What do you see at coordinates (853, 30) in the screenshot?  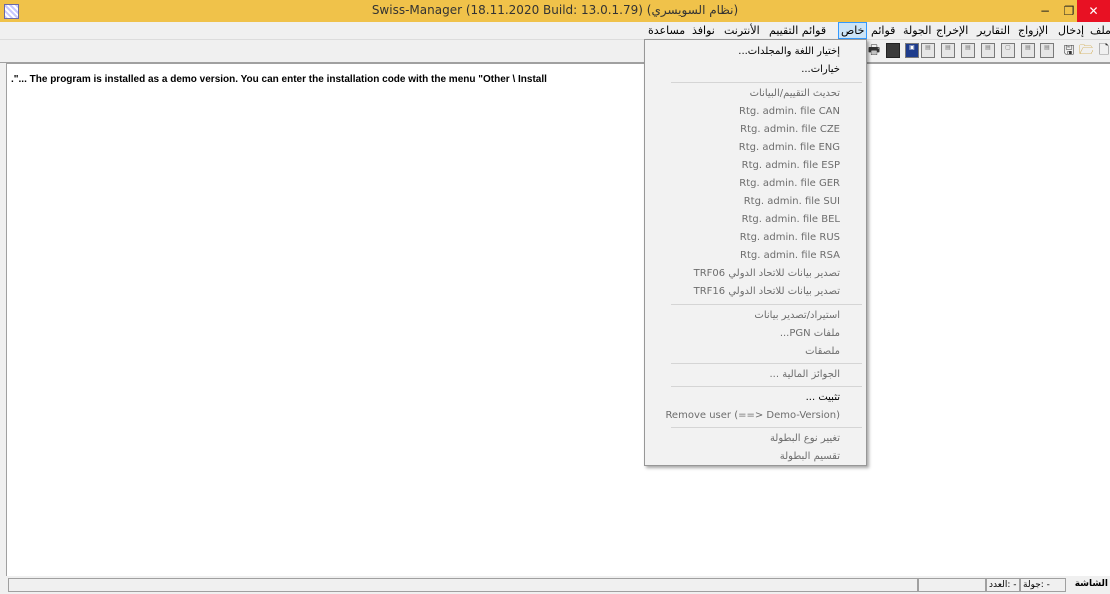 I see `menu-special: خاص` at bounding box center [853, 30].